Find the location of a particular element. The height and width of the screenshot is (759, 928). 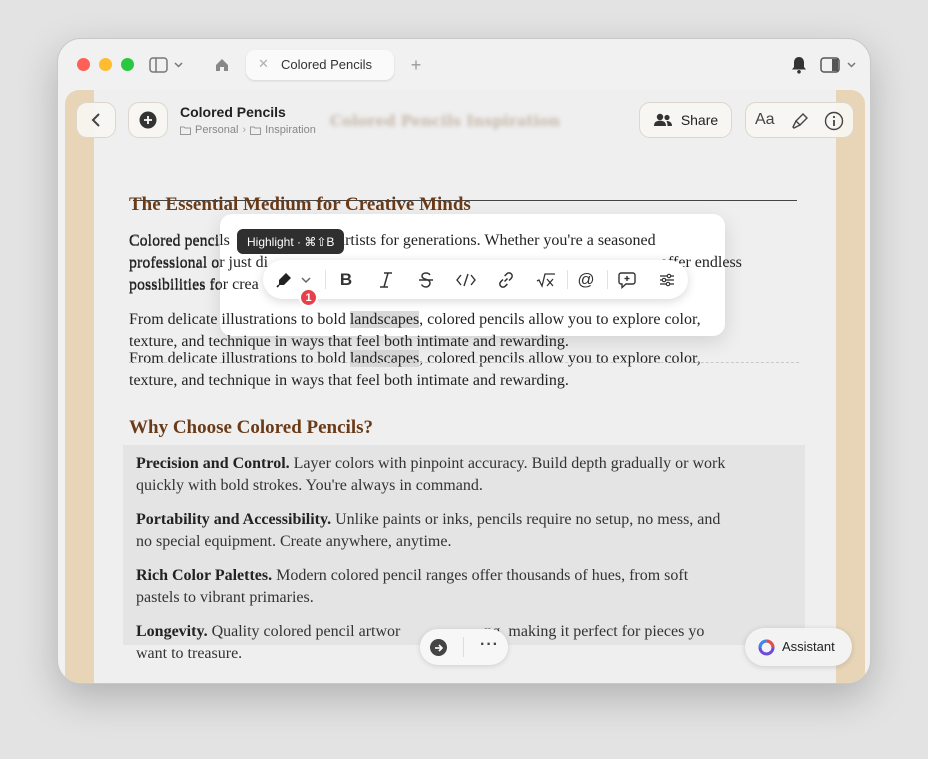

plus-circle-icon is located at coordinates (148, 120).